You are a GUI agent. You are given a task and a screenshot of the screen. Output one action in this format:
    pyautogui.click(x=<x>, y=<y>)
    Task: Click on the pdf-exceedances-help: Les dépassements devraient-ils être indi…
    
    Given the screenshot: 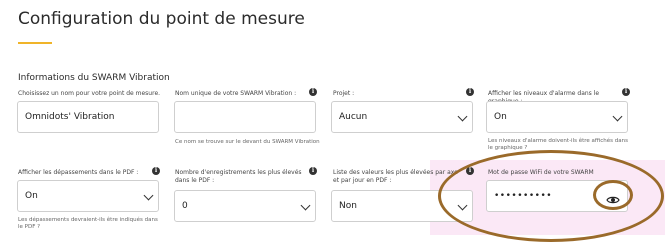 What is the action you would take?
    pyautogui.click(x=88, y=223)
    